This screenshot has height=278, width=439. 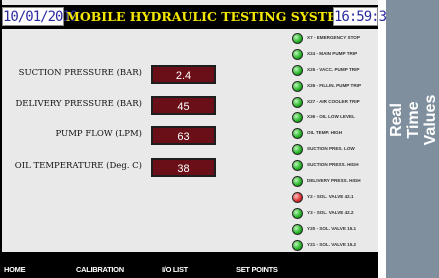 I want to click on alarm-label: X36 - OIL LOW LEVEL, so click(x=331, y=117).